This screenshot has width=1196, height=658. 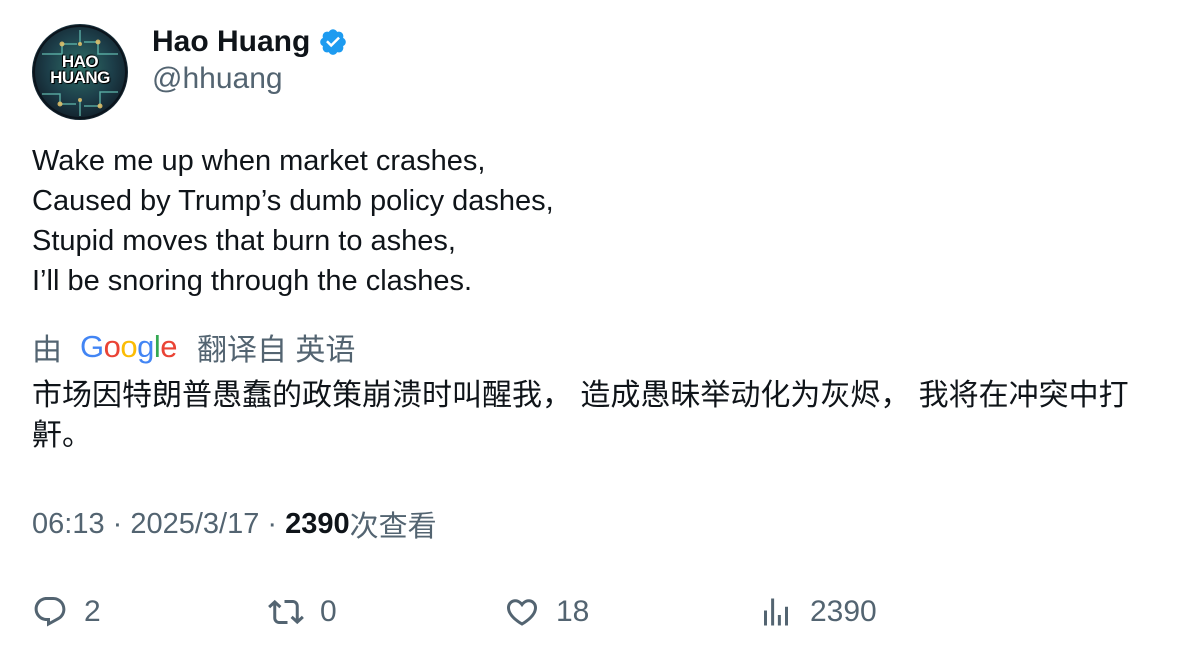 I want to click on translation-suffix: 翻译自 英语, so click(x=276, y=350).